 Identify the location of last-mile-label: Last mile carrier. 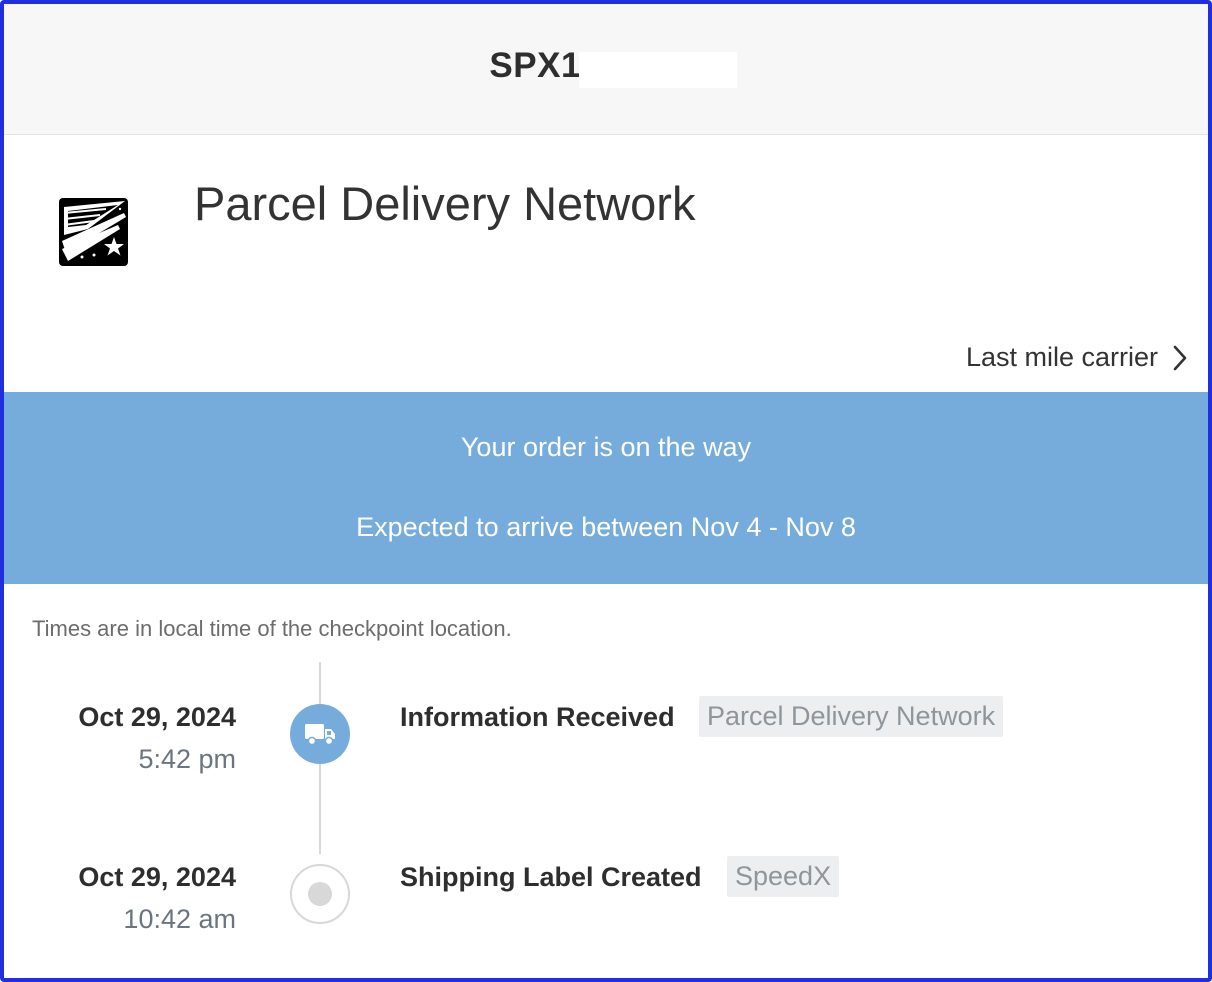
(1061, 357).